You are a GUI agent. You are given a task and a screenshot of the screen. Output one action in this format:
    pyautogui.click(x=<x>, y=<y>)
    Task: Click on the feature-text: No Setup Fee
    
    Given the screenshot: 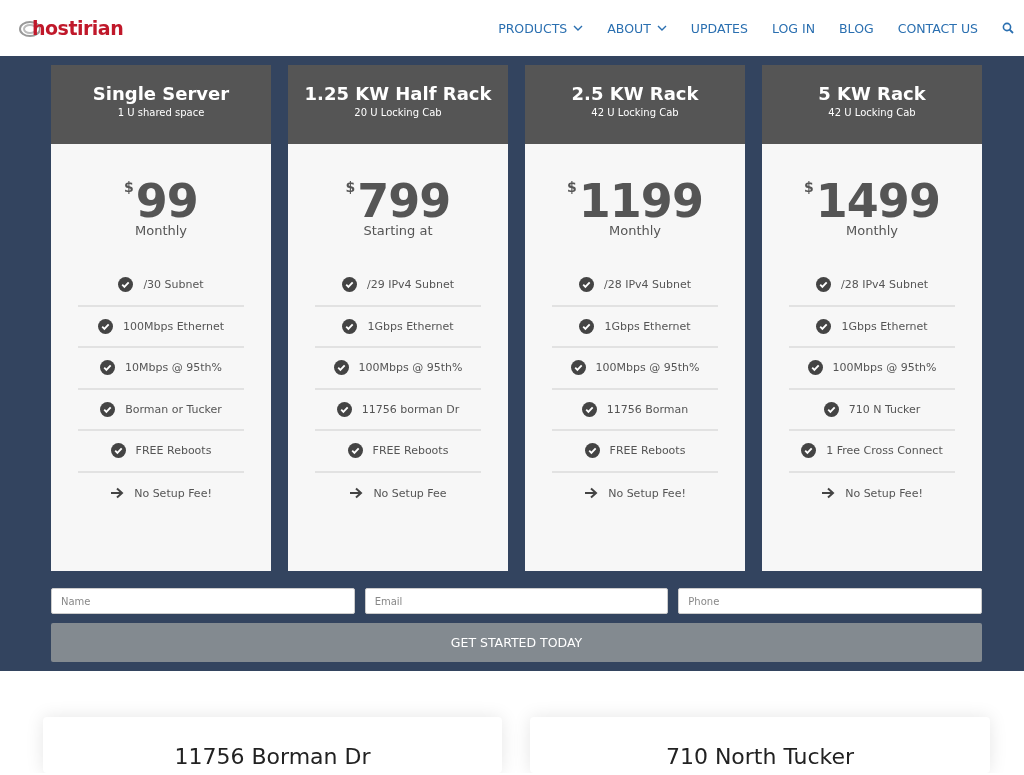 What is the action you would take?
    pyautogui.click(x=410, y=493)
    